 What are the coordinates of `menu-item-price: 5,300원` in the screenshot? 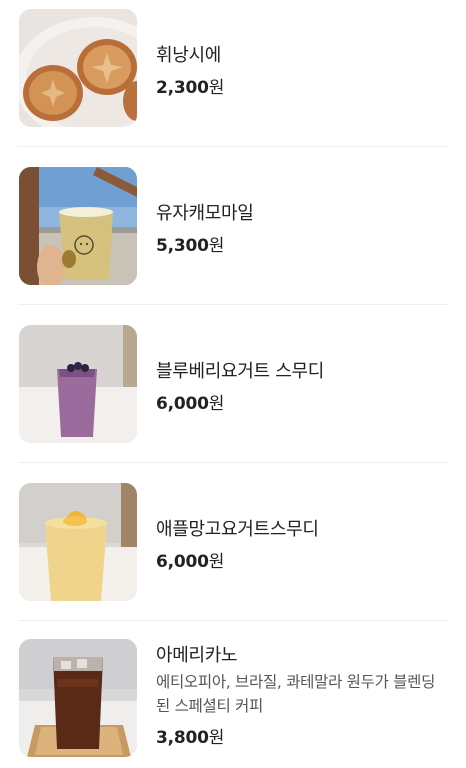 It's located at (190, 243).